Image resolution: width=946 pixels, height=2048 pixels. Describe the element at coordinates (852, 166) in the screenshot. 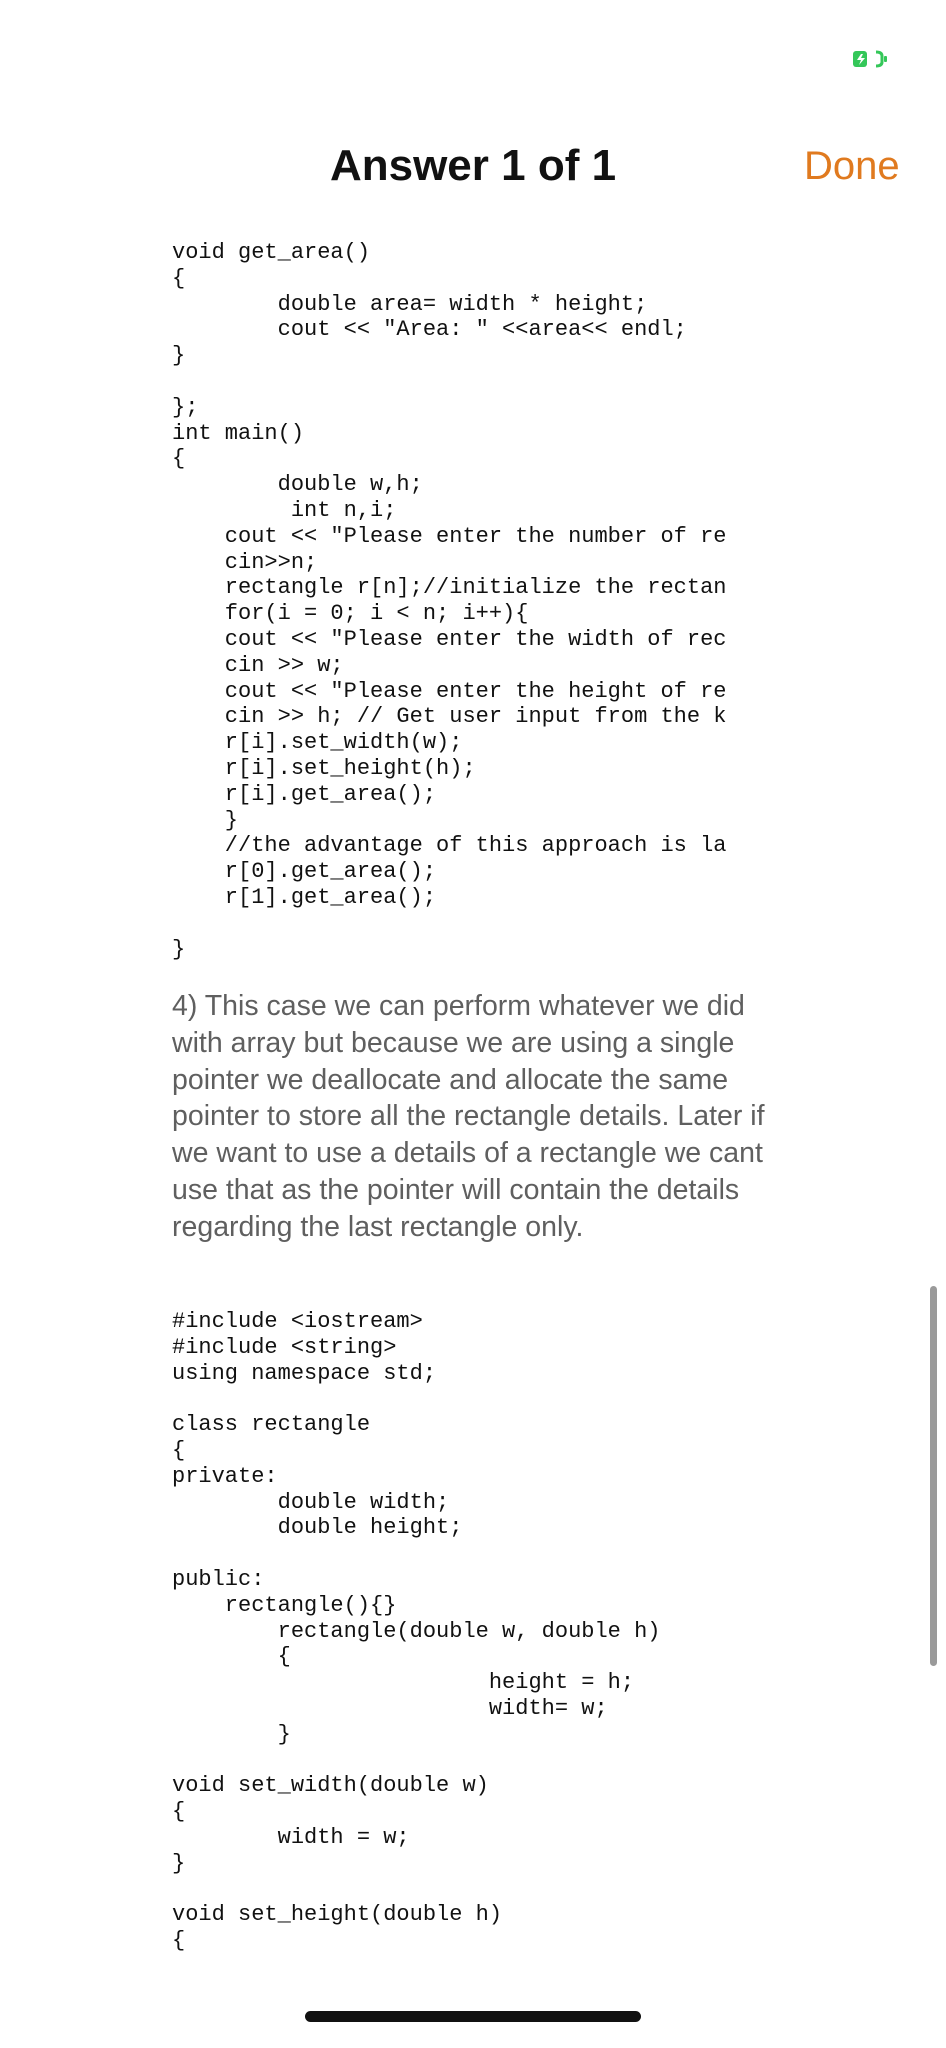

I see `done-button: Done` at that location.